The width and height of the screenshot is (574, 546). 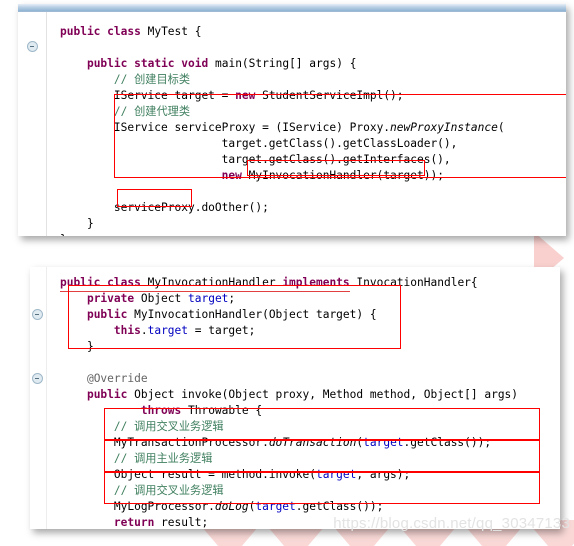 What do you see at coordinates (124, 283) in the screenshot?
I see `code-token: class` at bounding box center [124, 283].